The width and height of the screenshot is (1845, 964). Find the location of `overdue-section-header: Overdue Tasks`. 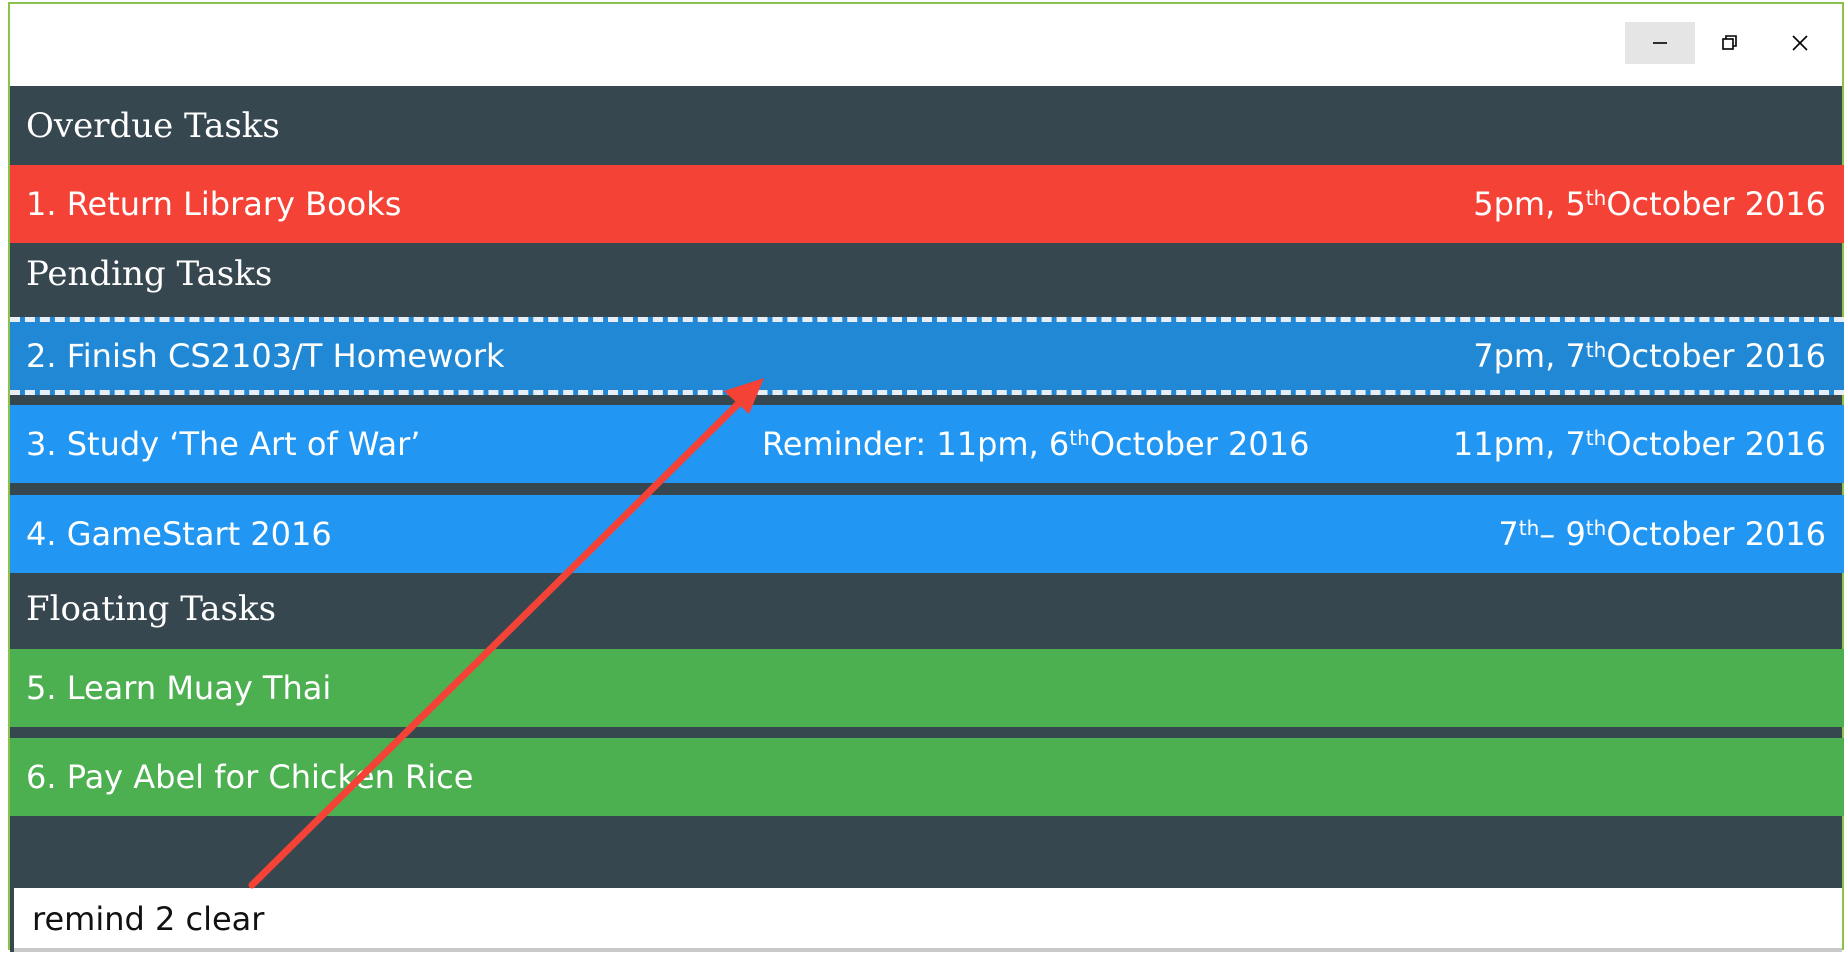

overdue-section-header: Overdue Tasks is located at coordinates (153, 126).